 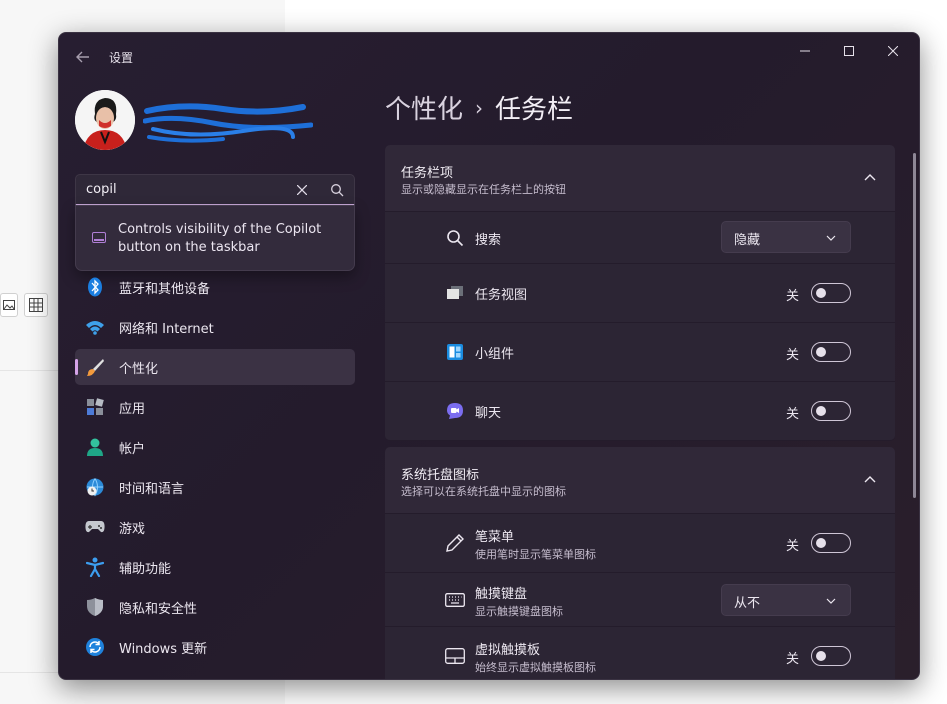 What do you see at coordinates (501, 295) in the screenshot?
I see `setting-label: 任务视图` at bounding box center [501, 295].